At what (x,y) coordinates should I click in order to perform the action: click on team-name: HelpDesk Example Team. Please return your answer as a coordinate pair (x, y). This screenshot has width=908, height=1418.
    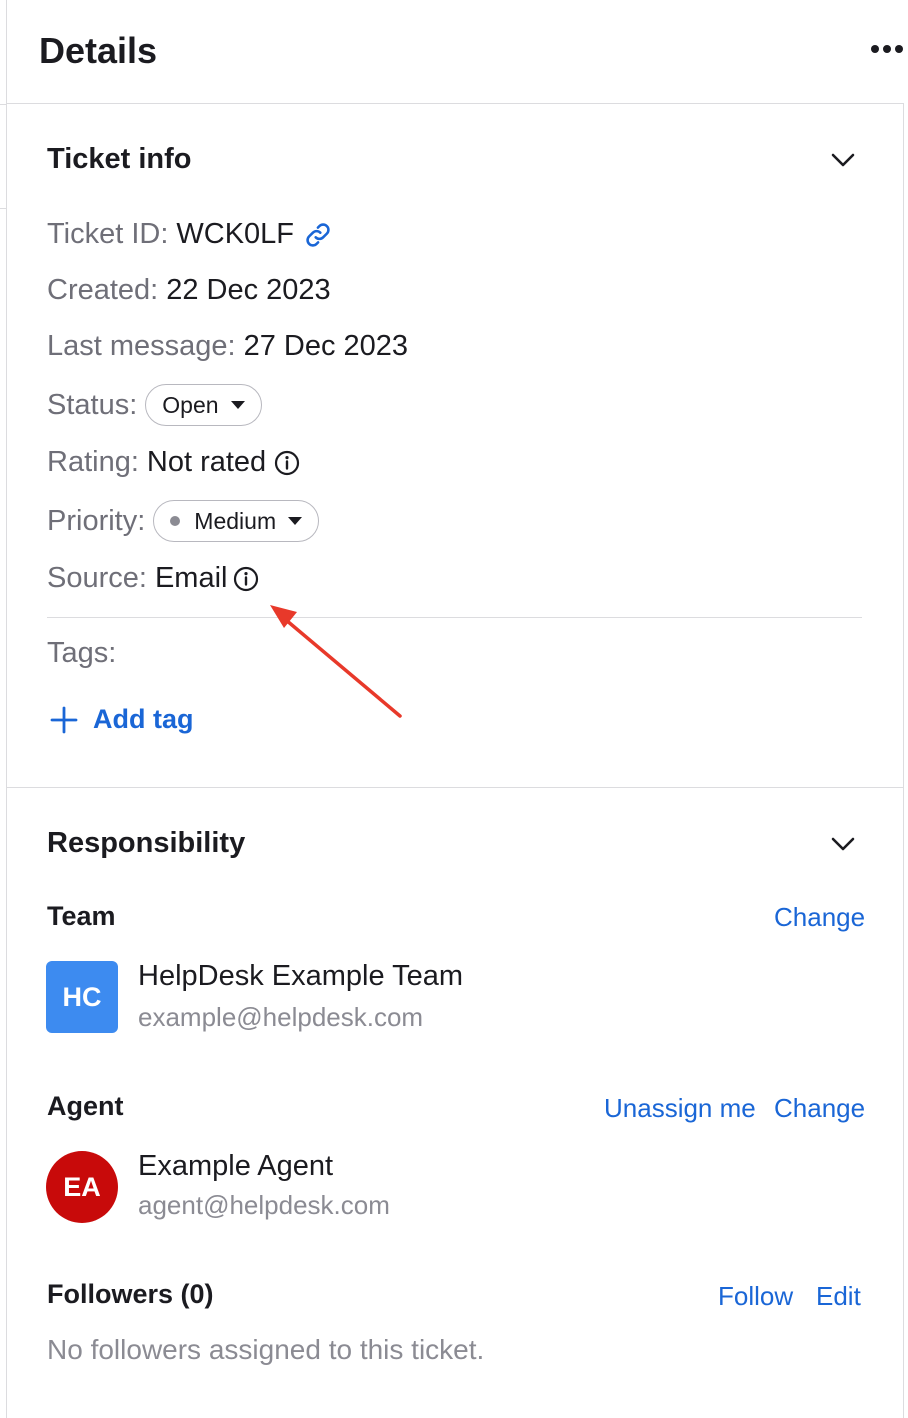
    Looking at the image, I should click on (301, 976).